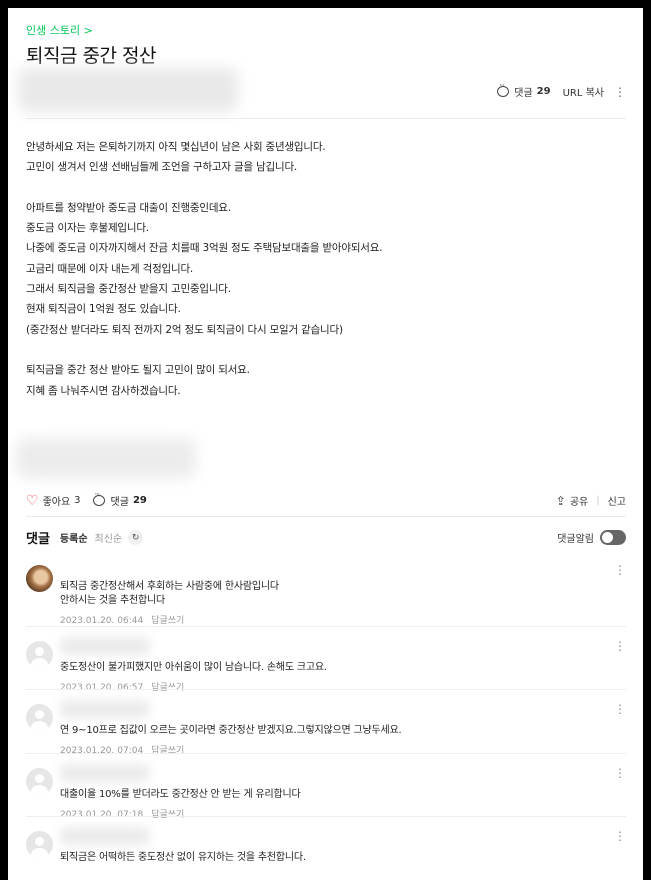 This screenshot has height=880, width=651. I want to click on comment-notify-label: 댓글알림, so click(575, 539).